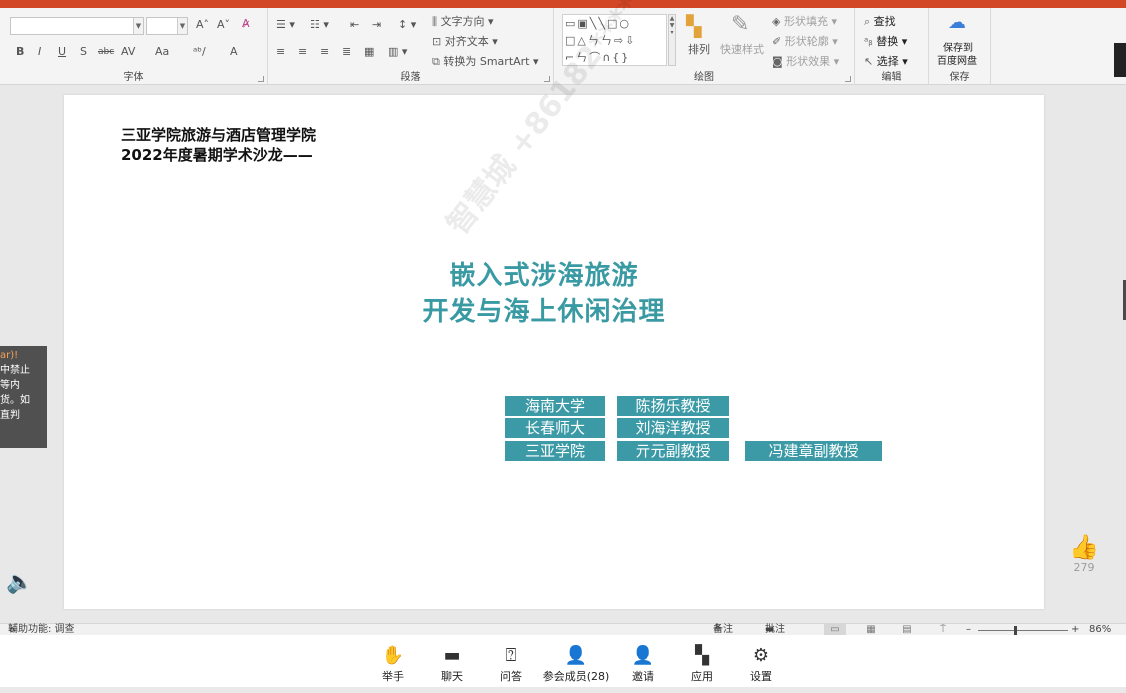 The image size is (1126, 693). Describe the element at coordinates (10, 415) in the screenshot. I see `notice-line: 直判` at that location.